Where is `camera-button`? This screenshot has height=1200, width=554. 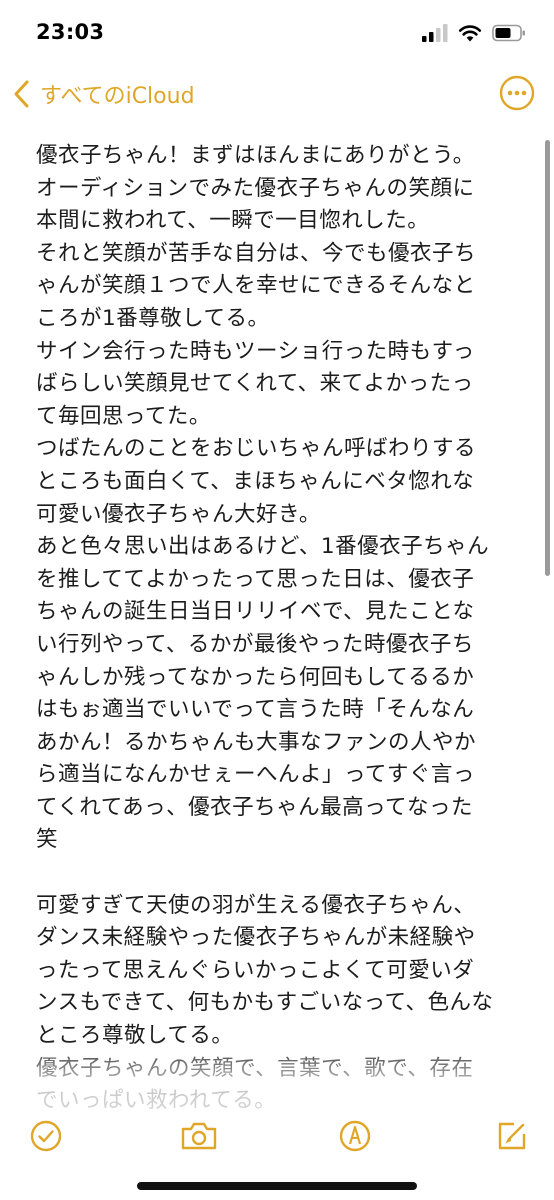
camera-button is located at coordinates (198, 1136).